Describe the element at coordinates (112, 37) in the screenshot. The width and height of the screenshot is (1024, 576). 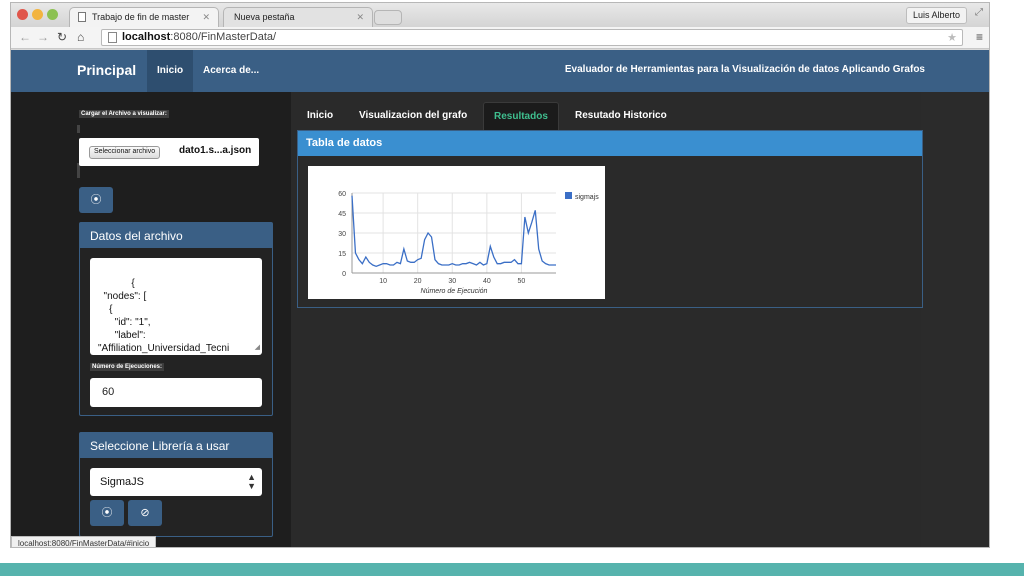
I see `page-icon` at that location.